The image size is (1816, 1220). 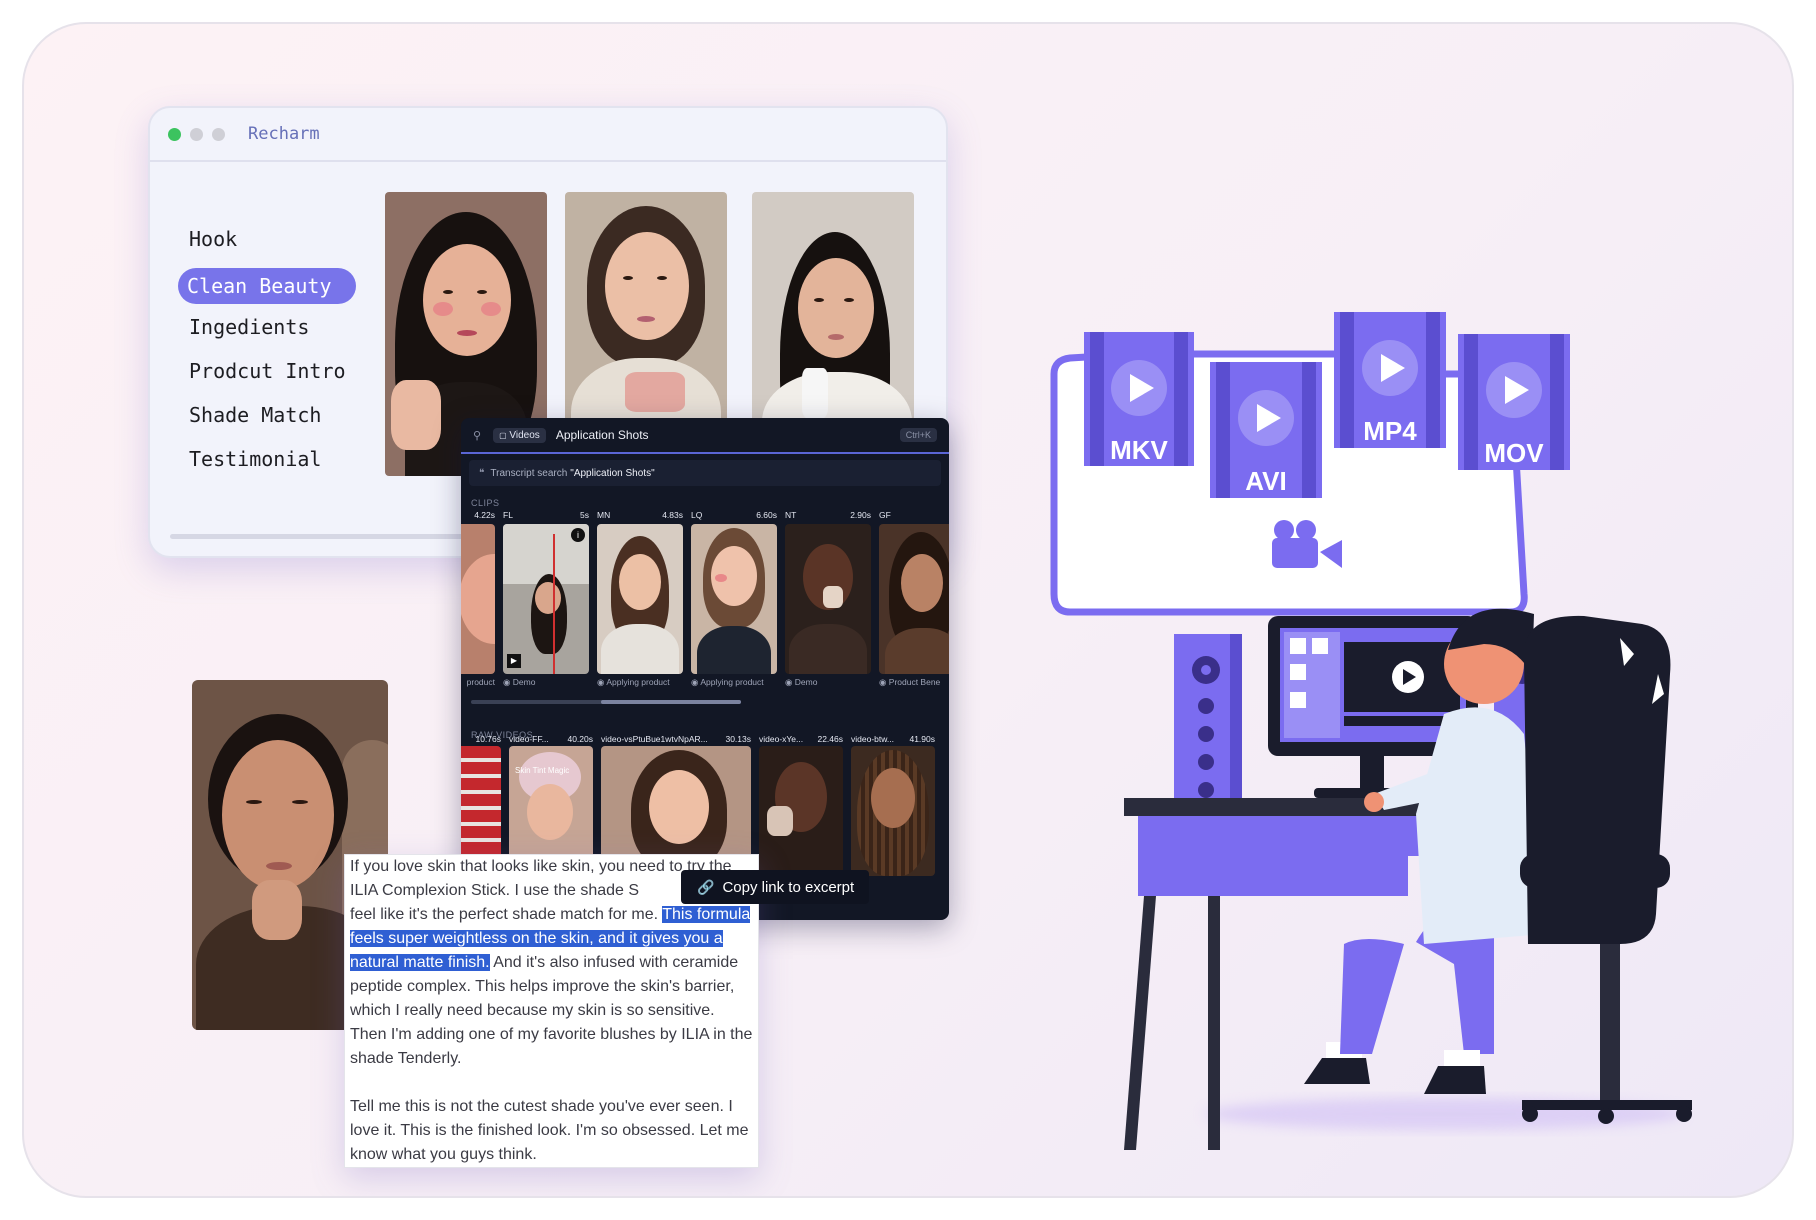 I want to click on transcript-search-label: Transcript search, so click(x=529, y=473).